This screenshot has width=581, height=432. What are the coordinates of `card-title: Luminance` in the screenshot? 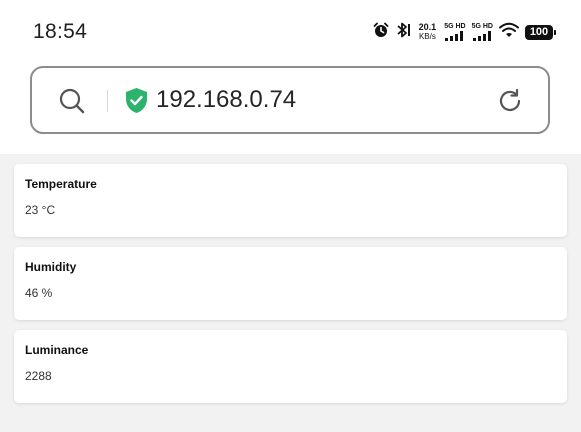 It's located at (57, 350).